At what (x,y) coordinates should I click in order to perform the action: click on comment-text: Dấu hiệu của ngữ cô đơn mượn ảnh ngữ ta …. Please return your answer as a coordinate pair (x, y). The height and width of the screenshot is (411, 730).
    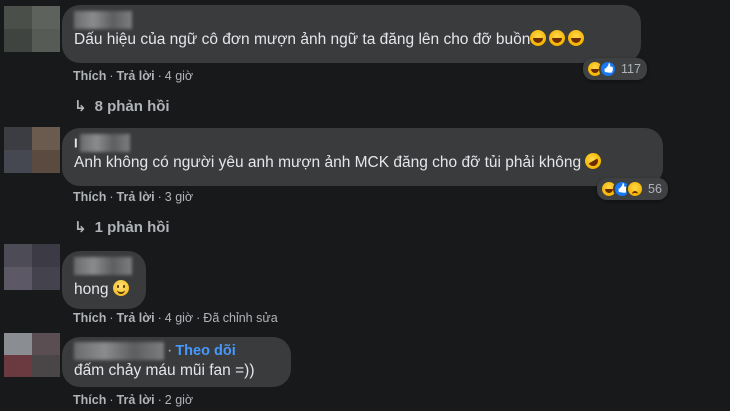
    Looking at the image, I should click on (351, 40).